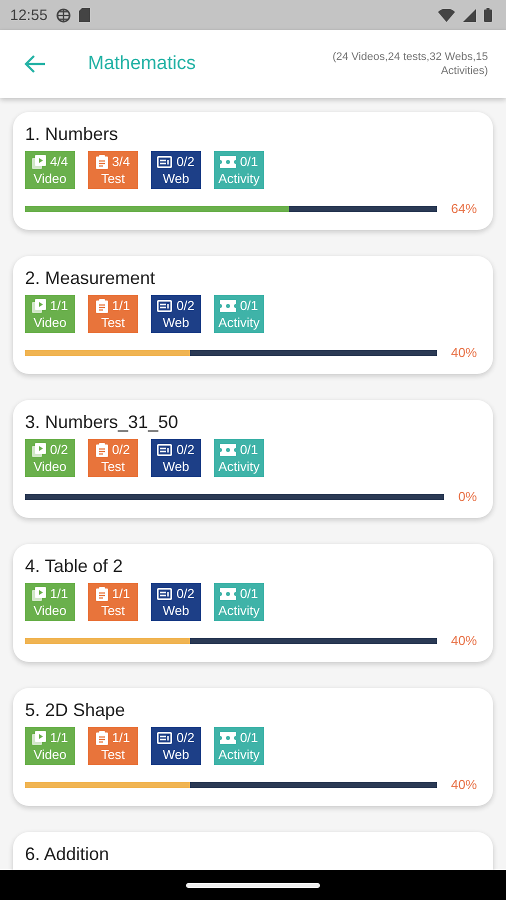 The width and height of the screenshot is (506, 900). Describe the element at coordinates (113, 458) in the screenshot. I see `test-tile: 0/2 Test` at that location.